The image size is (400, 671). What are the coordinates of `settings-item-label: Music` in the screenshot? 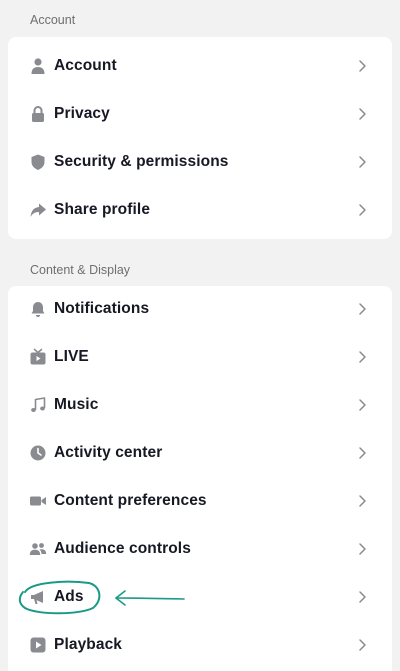 It's located at (76, 404).